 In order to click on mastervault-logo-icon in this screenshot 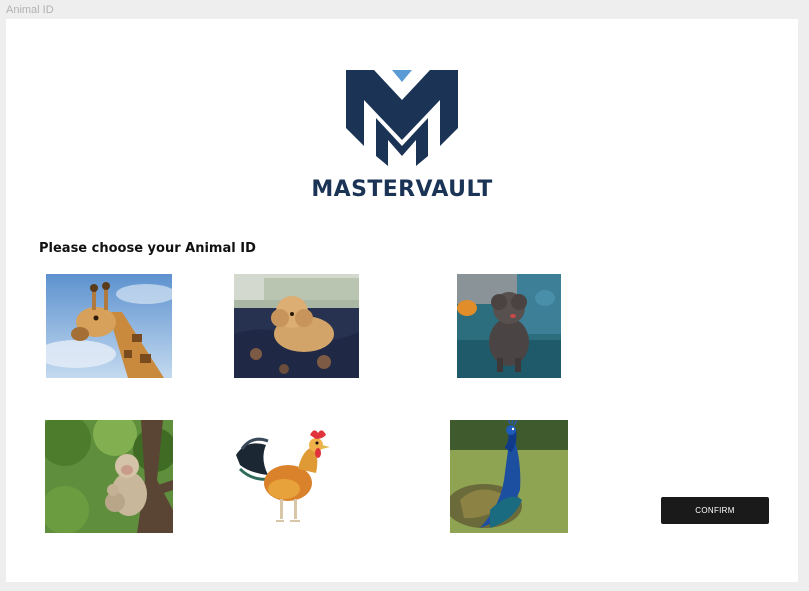, I will do `click(402, 118)`.